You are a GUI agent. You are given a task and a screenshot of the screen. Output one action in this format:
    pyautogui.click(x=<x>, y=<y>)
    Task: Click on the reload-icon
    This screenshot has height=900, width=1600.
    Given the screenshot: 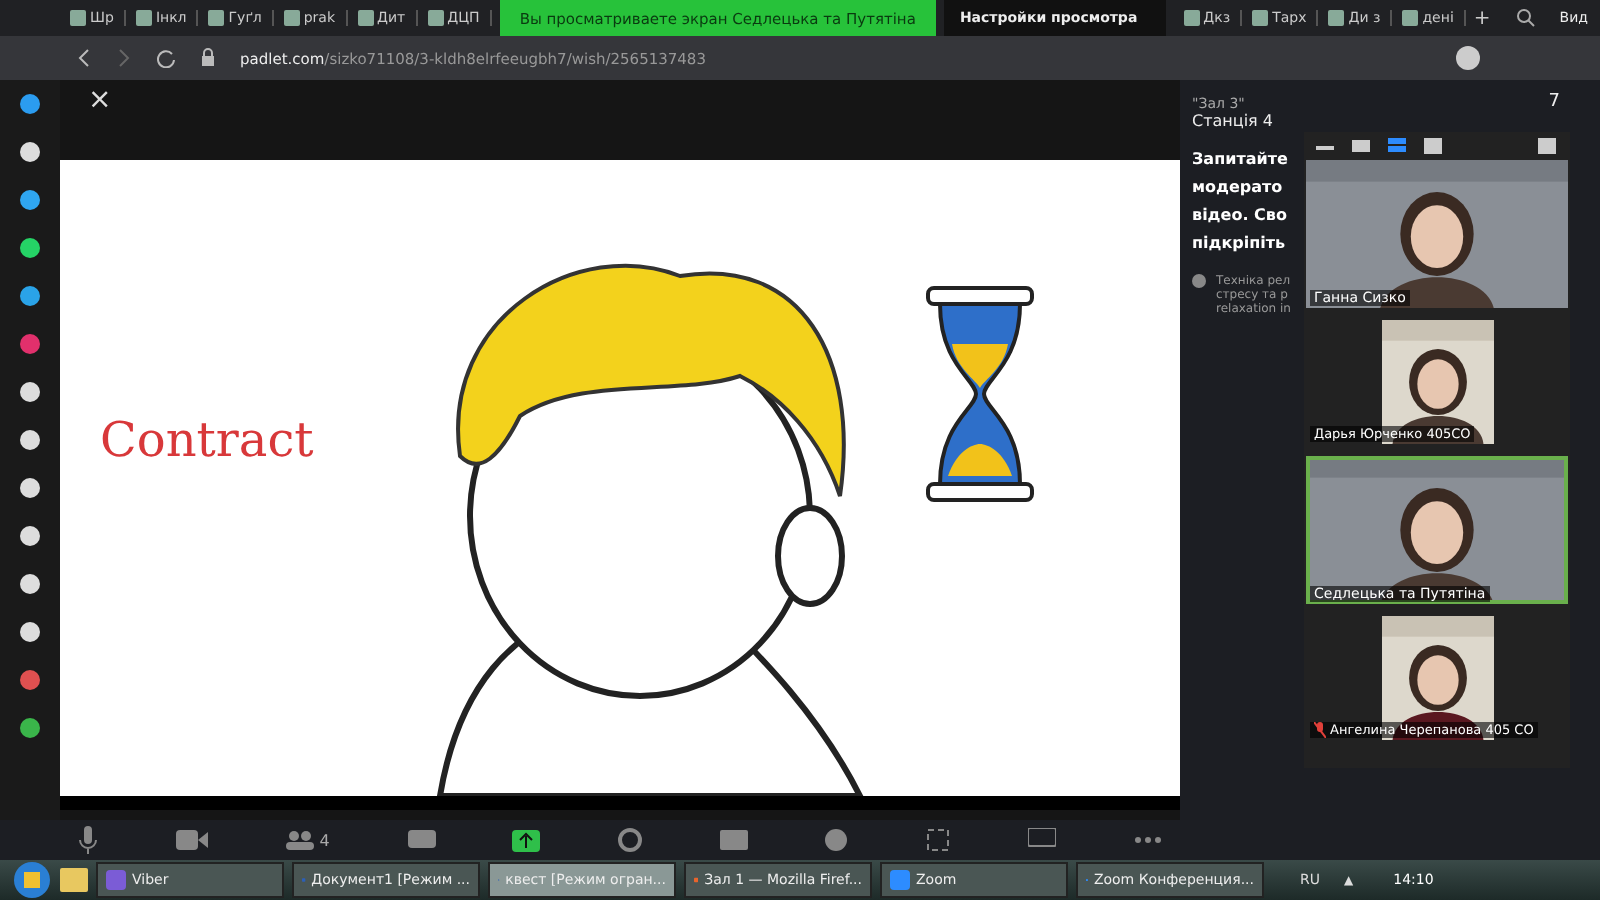 What is the action you would take?
    pyautogui.click(x=166, y=58)
    